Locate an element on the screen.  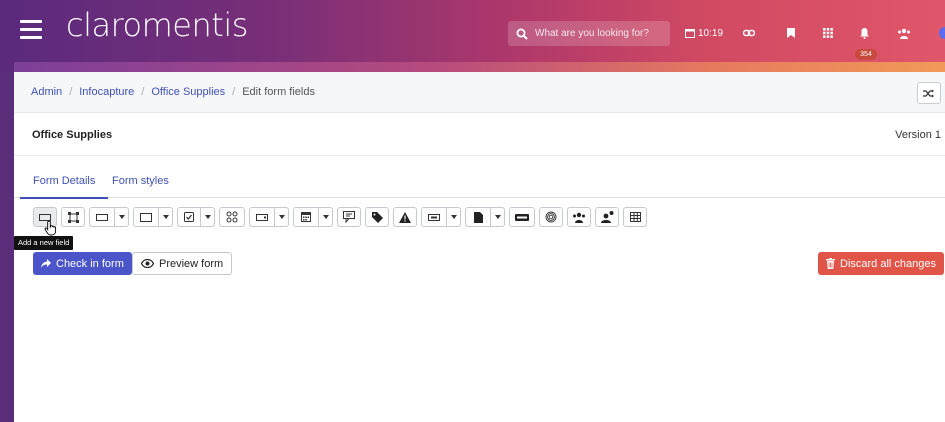
breadcrumb-admin: Admin is located at coordinates (46, 92).